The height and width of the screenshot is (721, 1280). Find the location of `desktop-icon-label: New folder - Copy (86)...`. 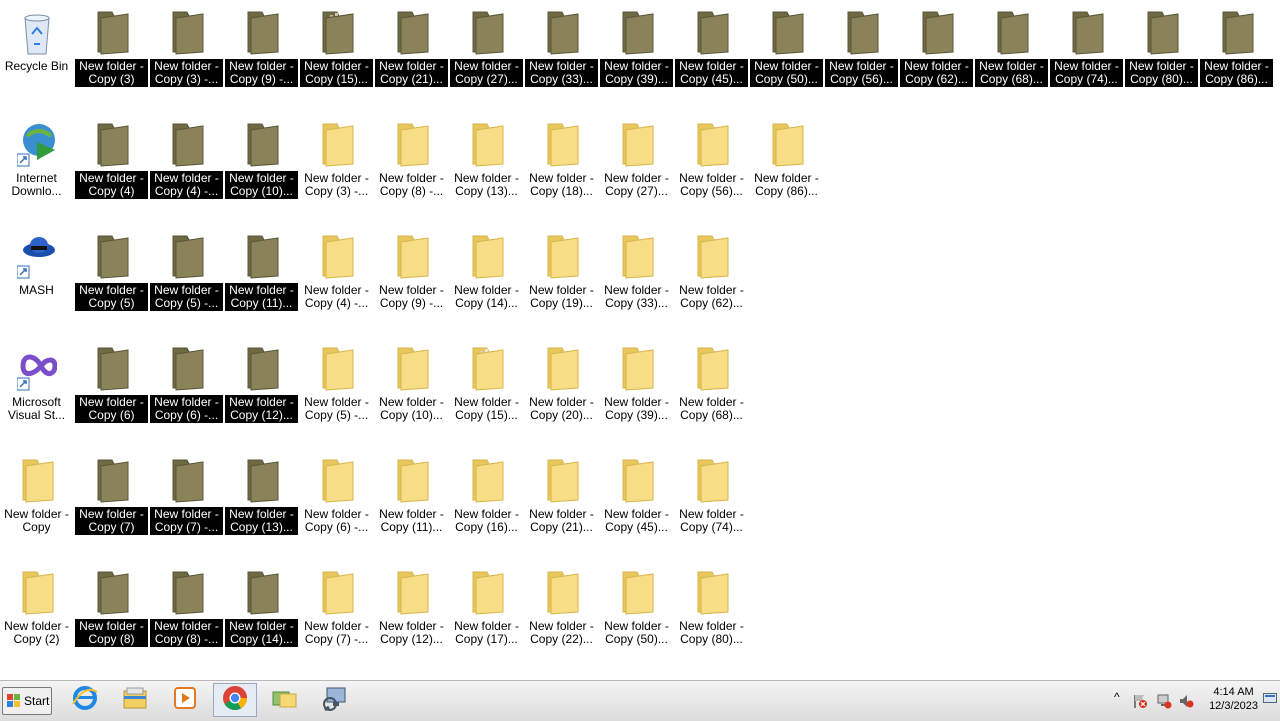

desktop-icon-label: New folder - Copy (86)... is located at coordinates (1236, 73).